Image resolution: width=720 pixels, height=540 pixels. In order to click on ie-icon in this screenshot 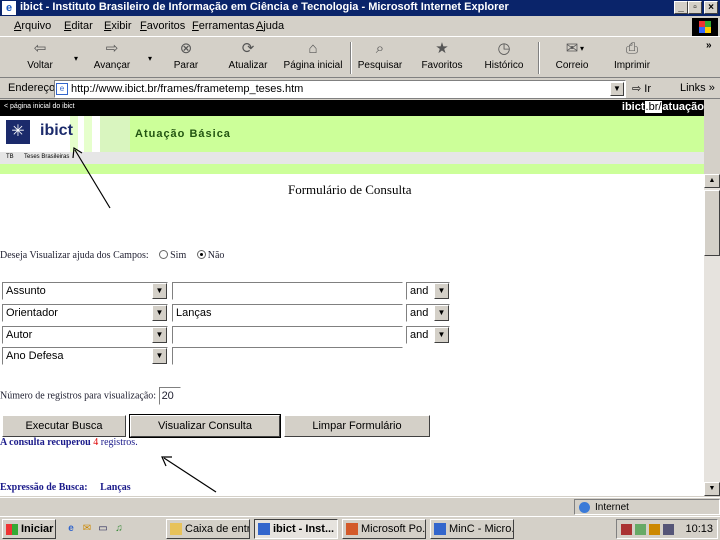, I will do `click(264, 529)`.